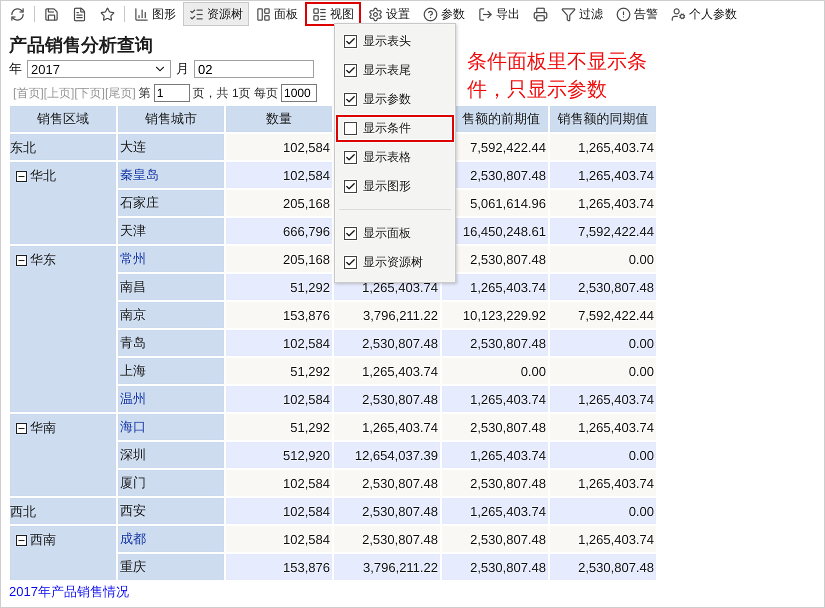 Image resolution: width=825 pixels, height=608 pixels. I want to click on chart-link: 2017年产品销售情况, so click(69, 592).